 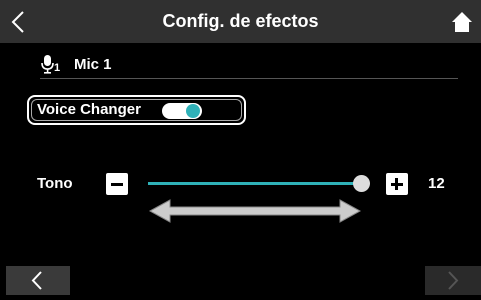 I want to click on minus-icon, so click(x=117, y=184).